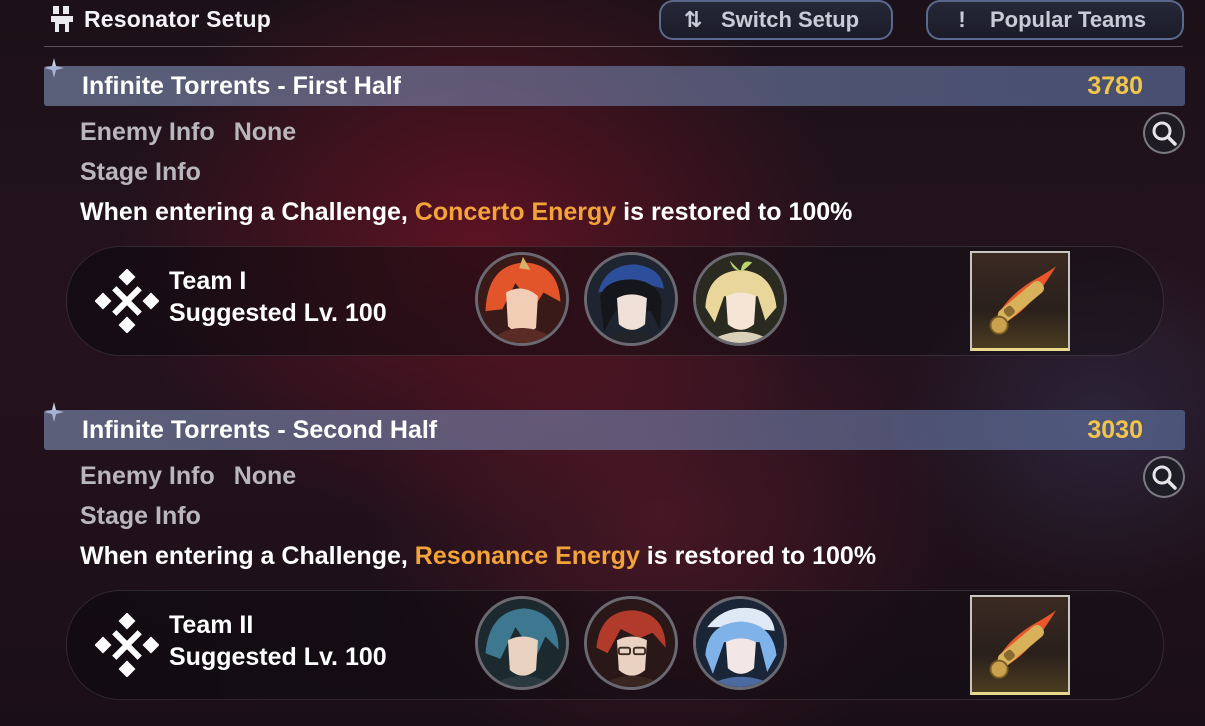  What do you see at coordinates (1115, 86) in the screenshot?
I see `challenge-score: 3780` at bounding box center [1115, 86].